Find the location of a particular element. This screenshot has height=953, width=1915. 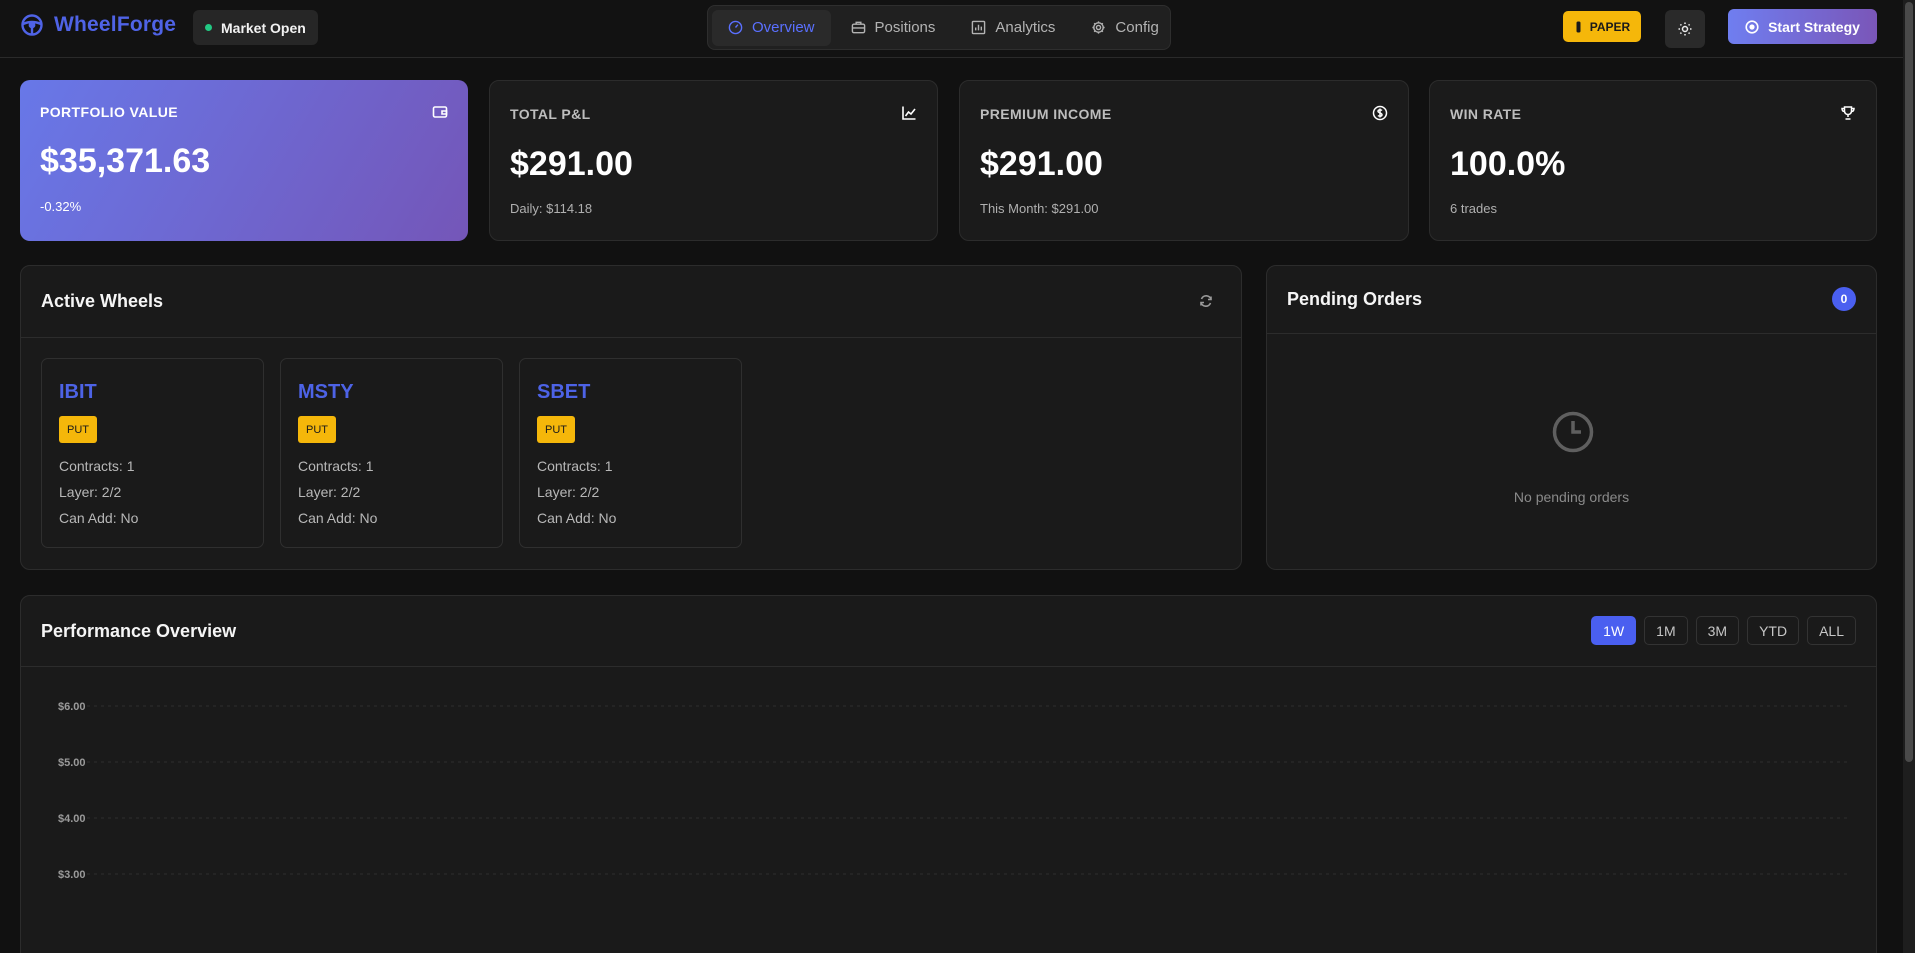

y-tick-label: $6.00 is located at coordinates (72, 707).